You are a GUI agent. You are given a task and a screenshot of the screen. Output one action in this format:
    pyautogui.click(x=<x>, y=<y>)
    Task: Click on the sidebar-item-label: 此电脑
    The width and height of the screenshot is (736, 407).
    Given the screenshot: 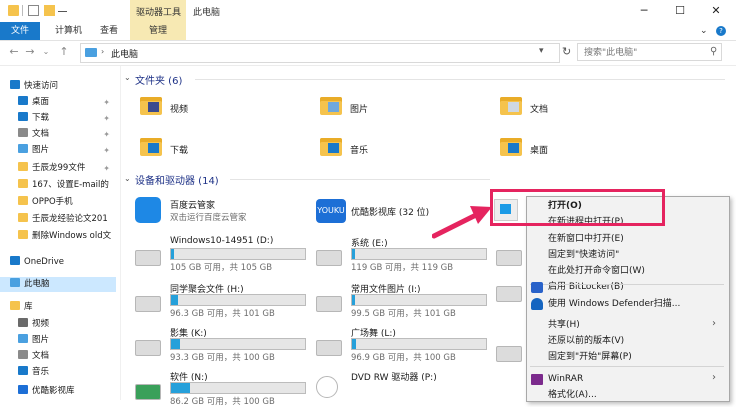 What is the action you would take?
    pyautogui.click(x=37, y=284)
    